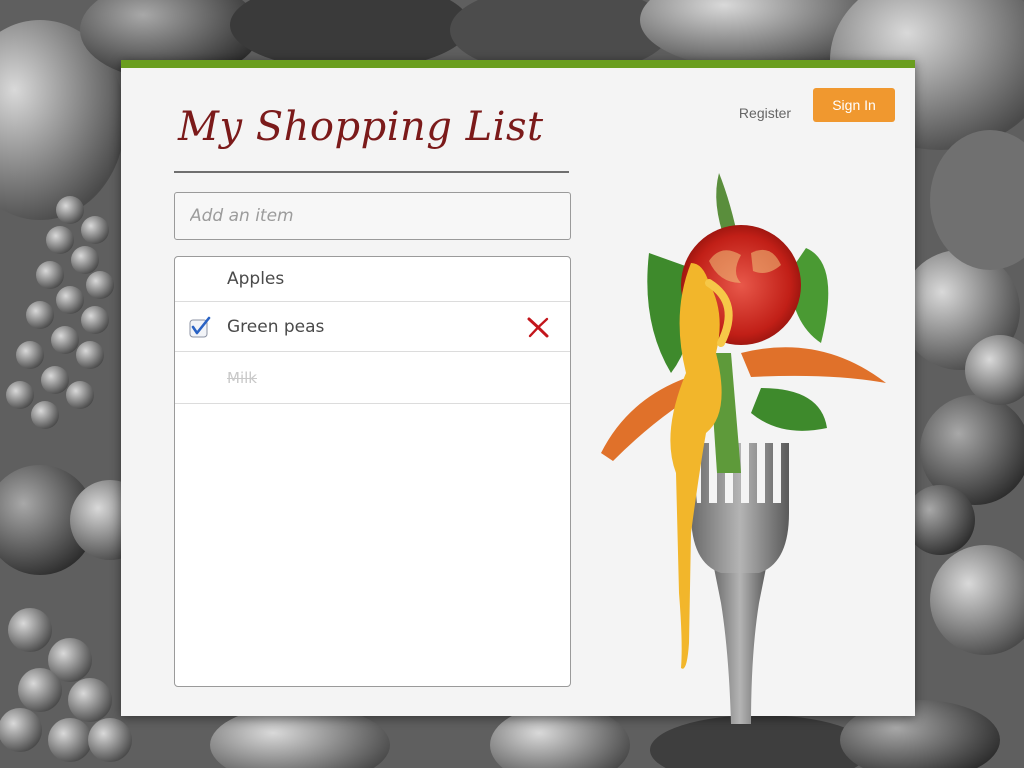  Describe the element at coordinates (256, 279) in the screenshot. I see `item-label: Apples` at that location.